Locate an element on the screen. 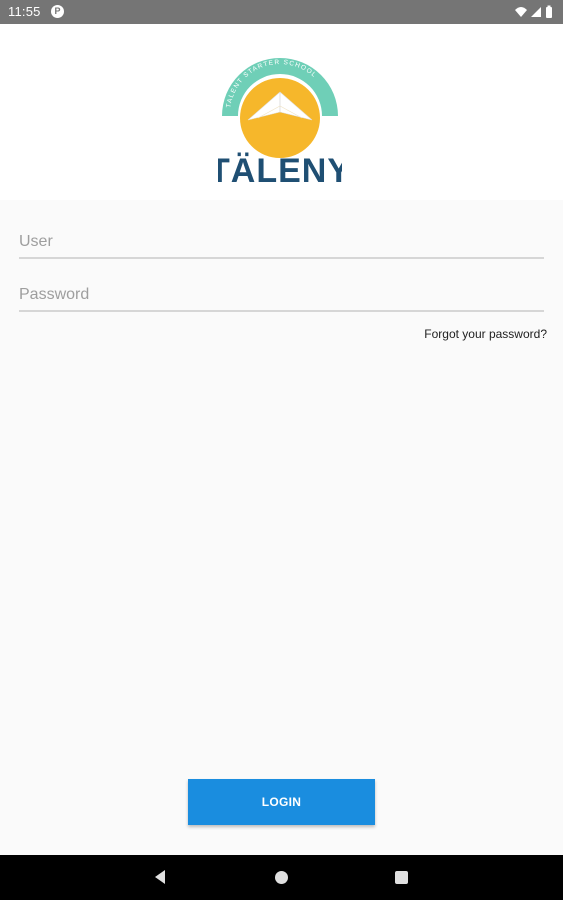 This screenshot has height=900, width=563. system-status-icons is located at coordinates (533, 11).